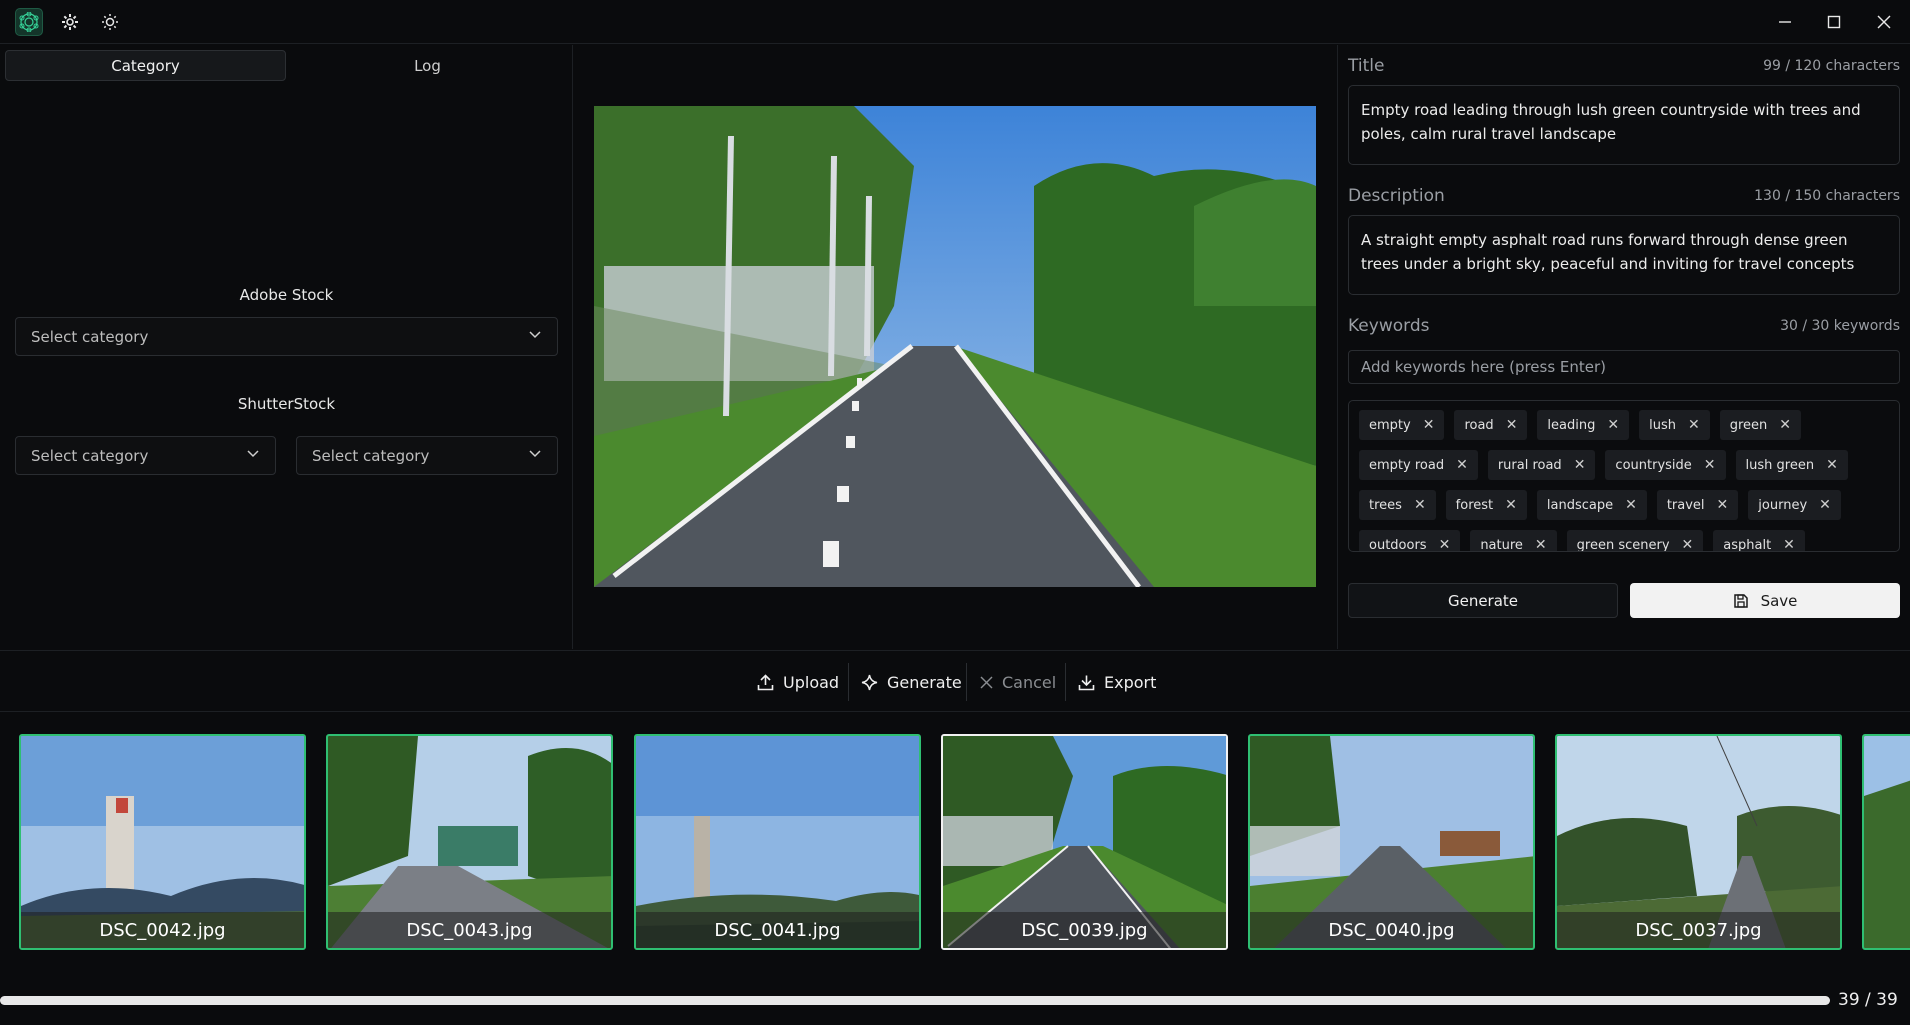  Describe the element at coordinates (70, 22) in the screenshot. I see `gear-icon` at that location.